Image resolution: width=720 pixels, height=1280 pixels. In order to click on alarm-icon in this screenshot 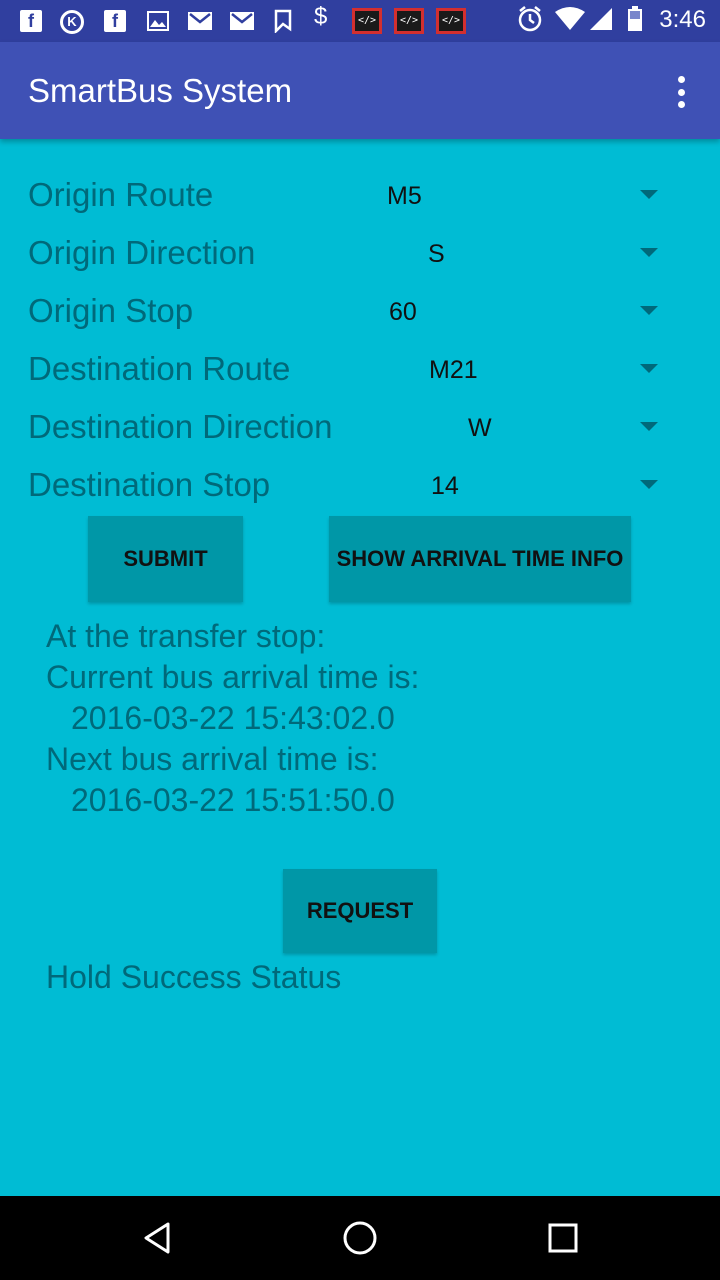, I will do `click(530, 19)`.